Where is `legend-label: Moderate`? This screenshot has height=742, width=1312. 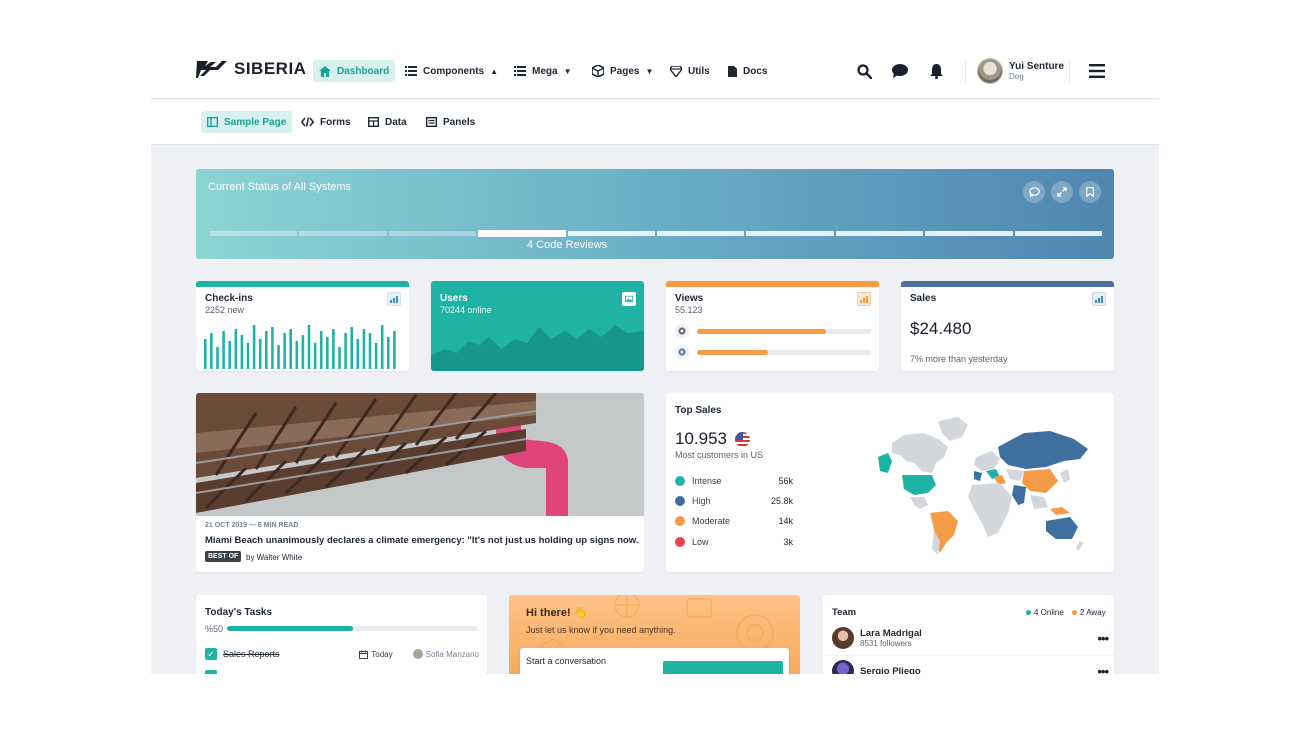 legend-label: Moderate is located at coordinates (711, 521).